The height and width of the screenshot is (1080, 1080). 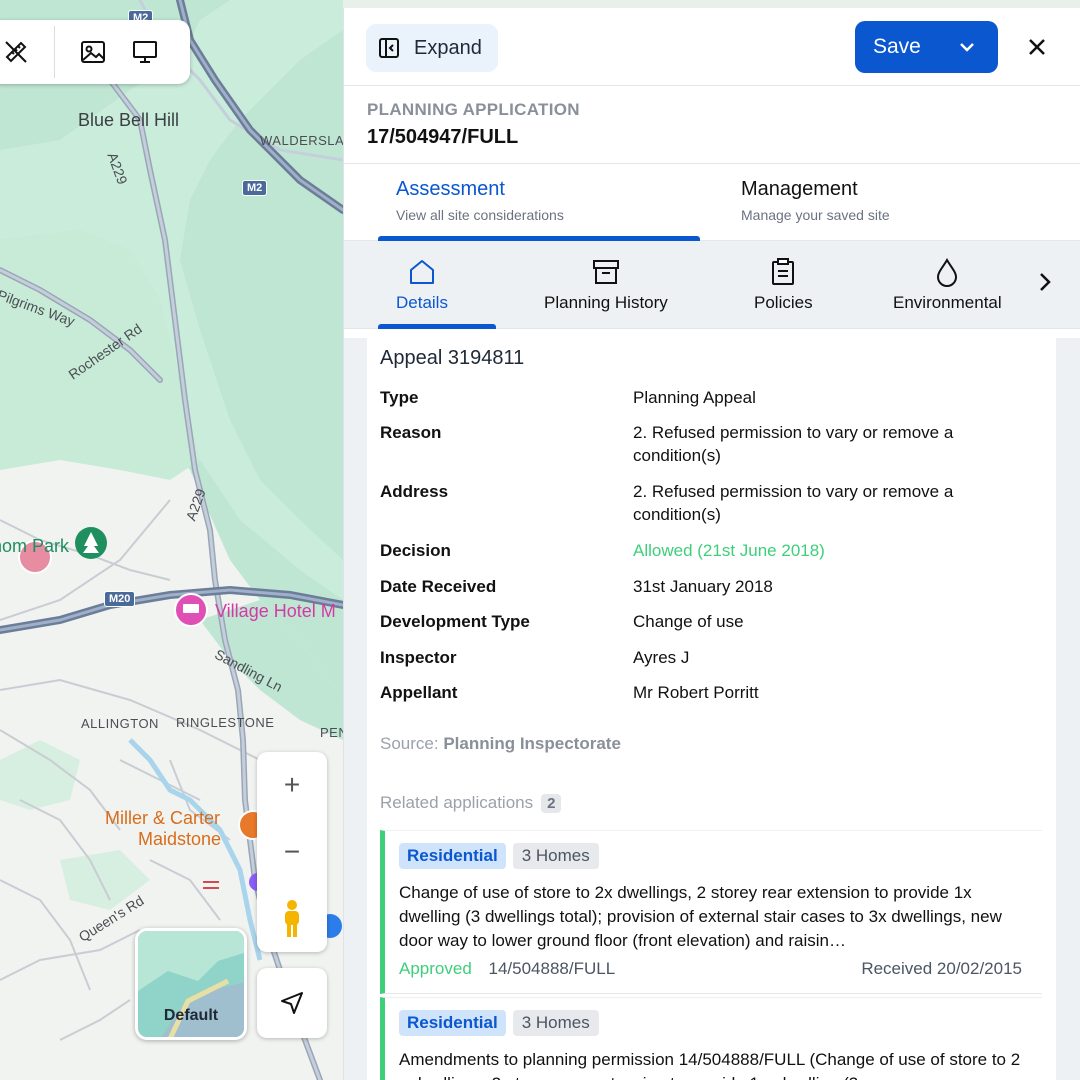 What do you see at coordinates (967, 47) in the screenshot?
I see `chevron-down-icon` at bounding box center [967, 47].